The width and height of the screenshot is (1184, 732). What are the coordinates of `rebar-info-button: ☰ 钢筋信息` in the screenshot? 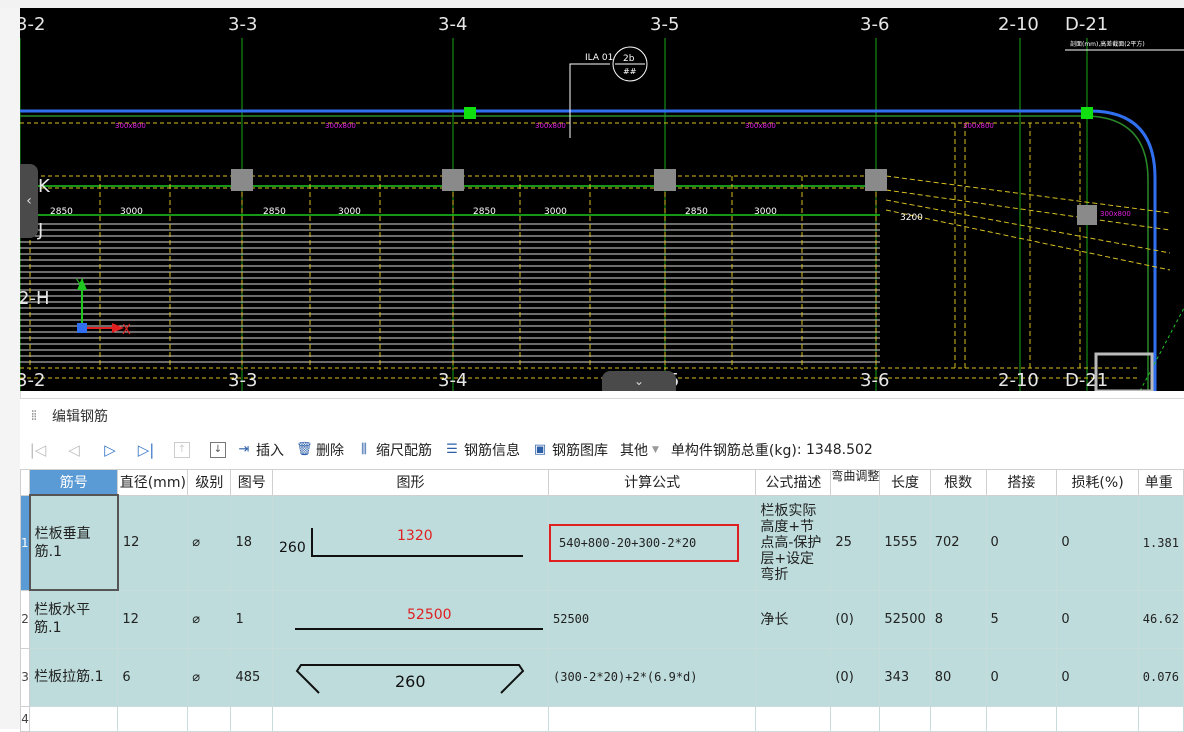 It's located at (482, 450).